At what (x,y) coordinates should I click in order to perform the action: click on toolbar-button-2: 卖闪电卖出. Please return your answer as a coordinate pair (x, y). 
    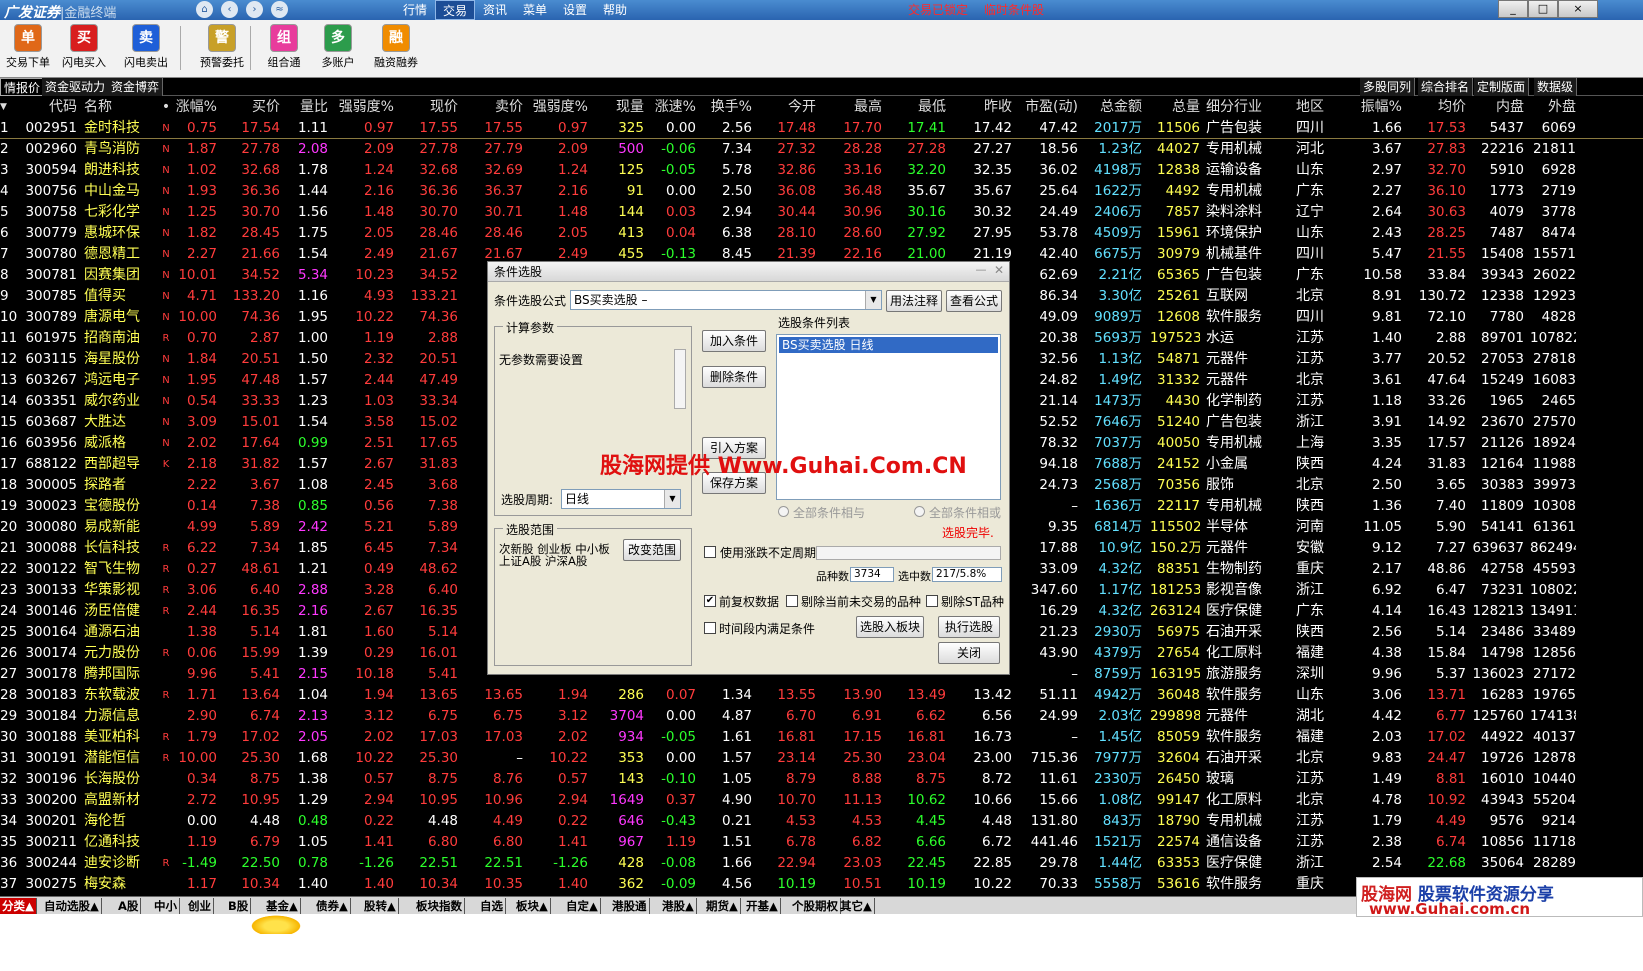
    Looking at the image, I should click on (146, 49).